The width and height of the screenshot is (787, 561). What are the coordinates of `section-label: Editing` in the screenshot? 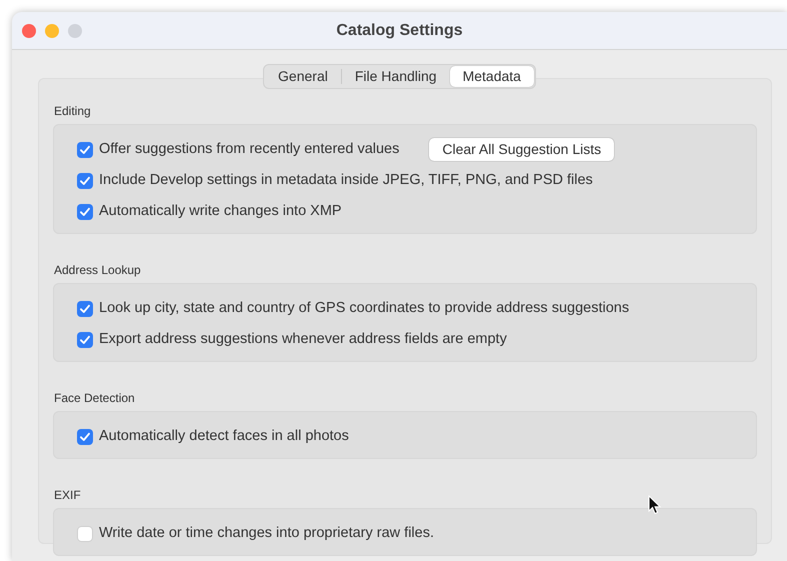 It's located at (72, 111).